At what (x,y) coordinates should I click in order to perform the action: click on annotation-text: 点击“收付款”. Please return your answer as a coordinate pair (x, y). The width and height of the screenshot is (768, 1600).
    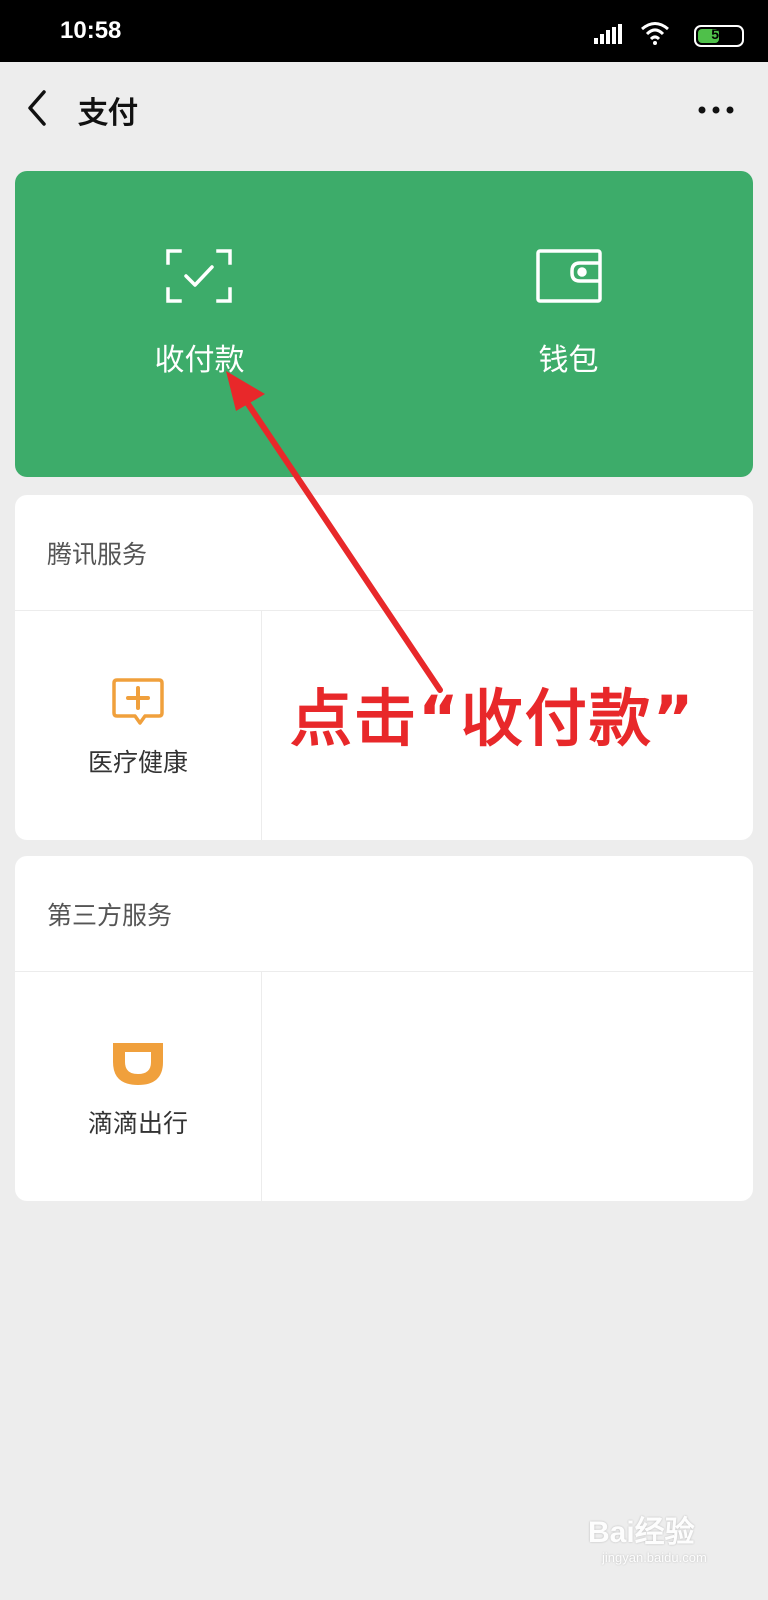
    Looking at the image, I should click on (493, 718).